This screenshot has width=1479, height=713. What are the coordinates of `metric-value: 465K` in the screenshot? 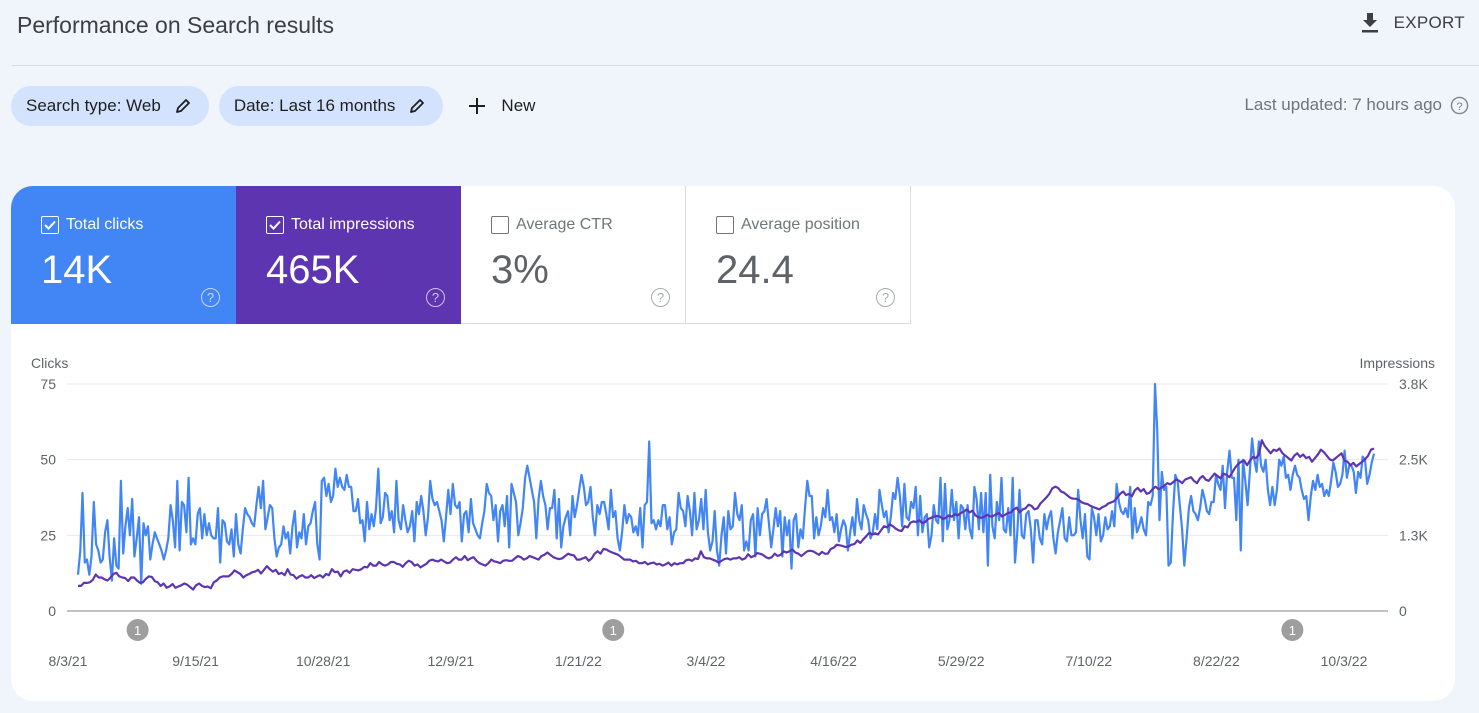 It's located at (313, 270).